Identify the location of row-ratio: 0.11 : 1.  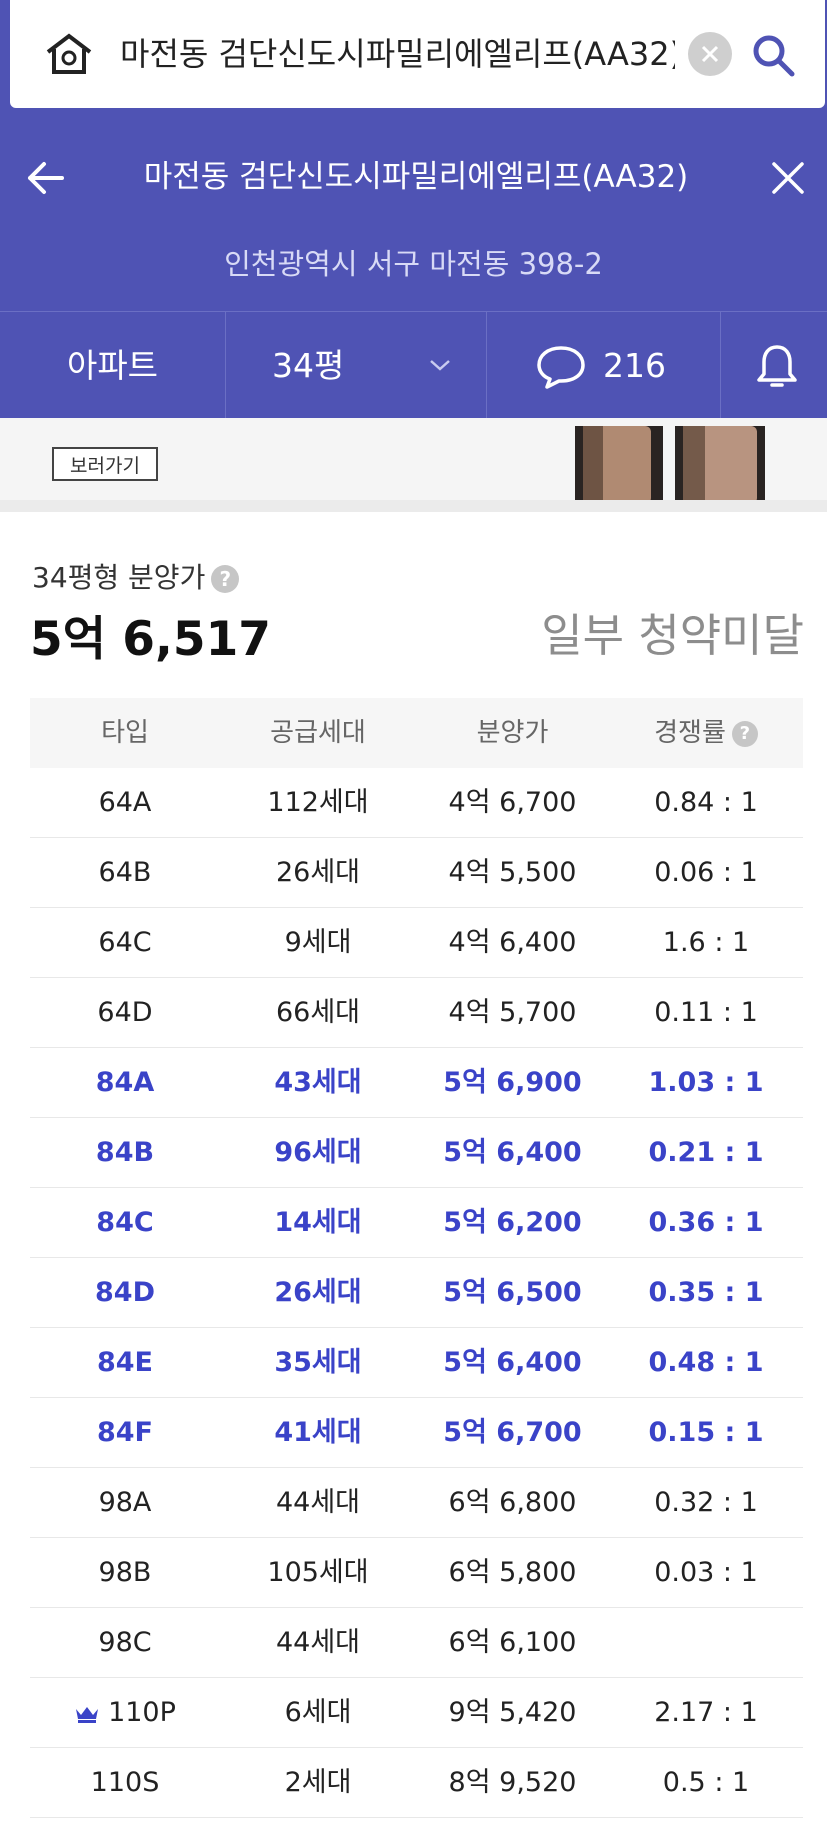
(706, 1012).